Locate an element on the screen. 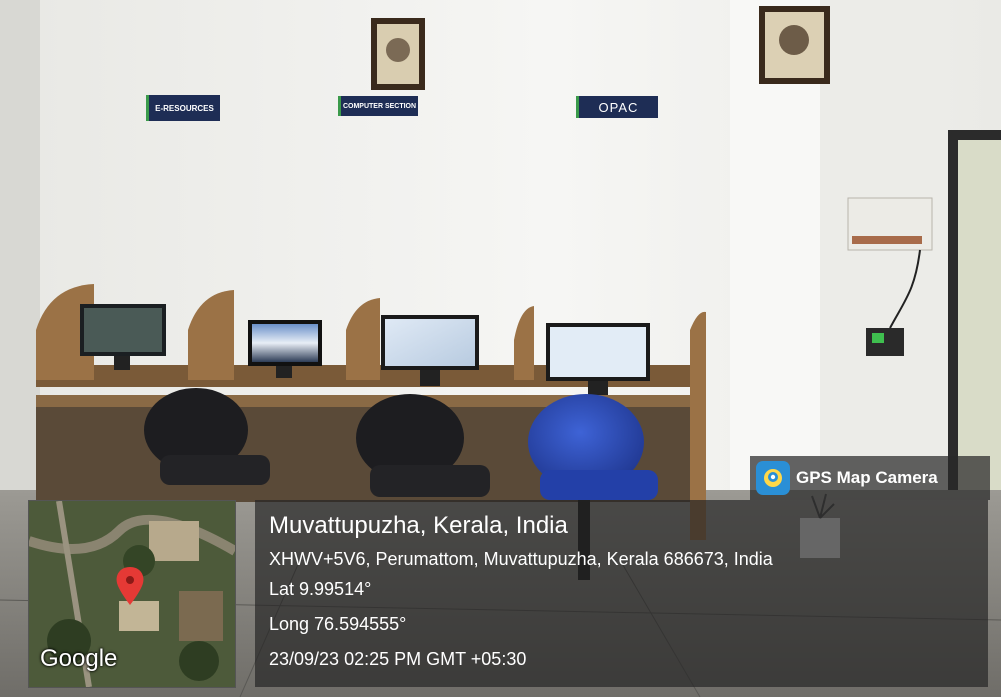  gps-app-name: GPS Map Camera is located at coordinates (867, 477).